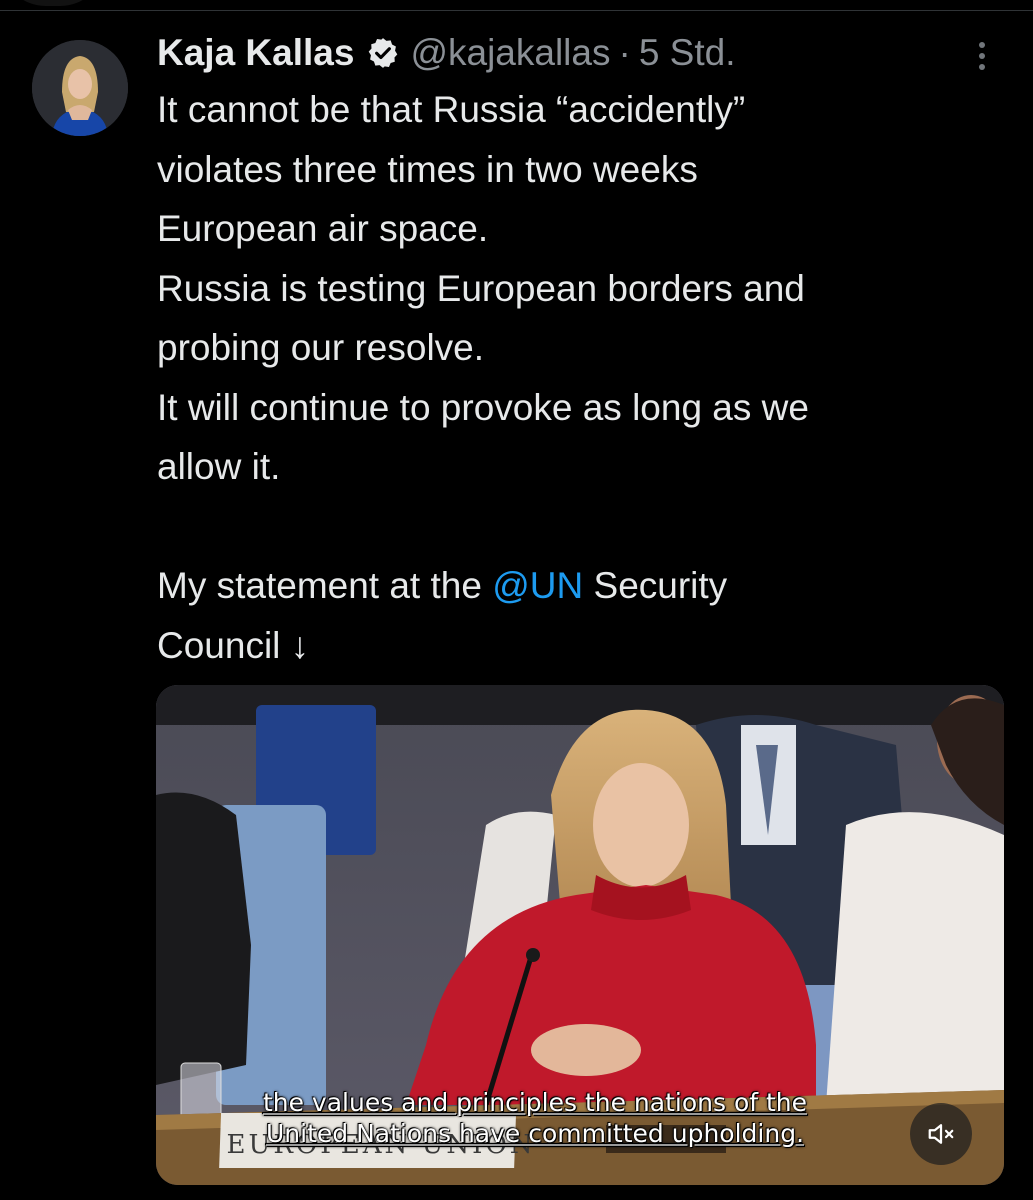 The width and height of the screenshot is (1033, 1200). What do you see at coordinates (535, 1133) in the screenshot?
I see `caption-line: United Nations have committed upholding.` at bounding box center [535, 1133].